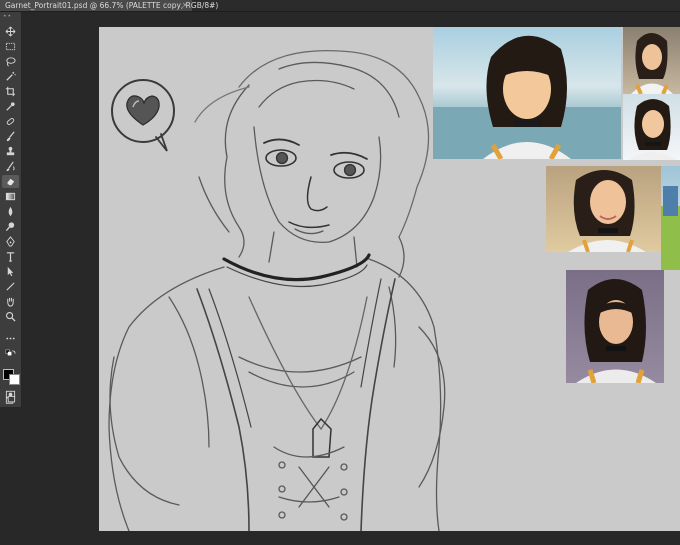 The image size is (680, 545). Describe the element at coordinates (10, 241) in the screenshot. I see `pen-icon` at that location.